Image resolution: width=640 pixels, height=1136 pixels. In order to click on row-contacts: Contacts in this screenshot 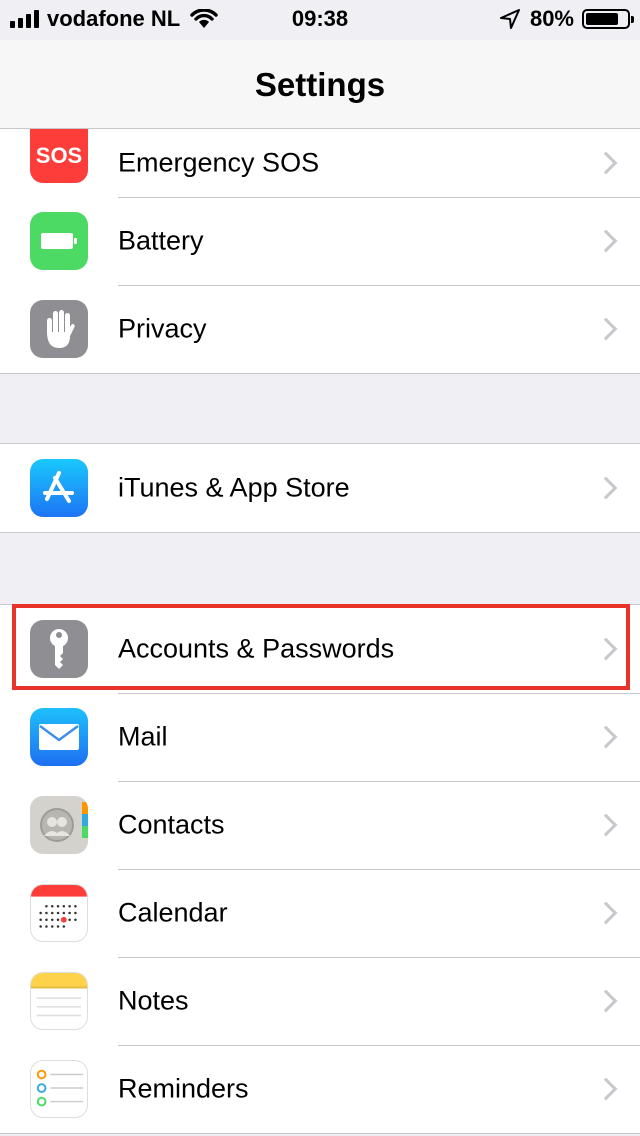, I will do `click(320, 825)`.